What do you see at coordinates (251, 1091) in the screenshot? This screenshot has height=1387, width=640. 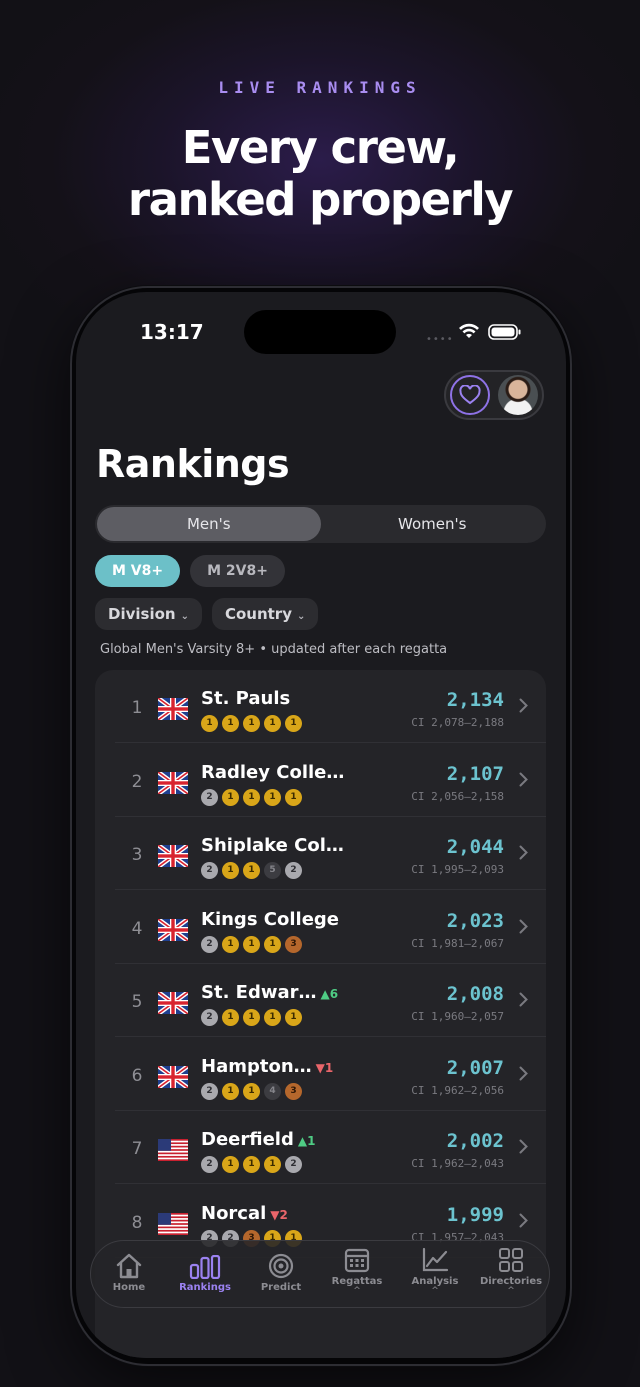 I see `medal-history: 21143` at bounding box center [251, 1091].